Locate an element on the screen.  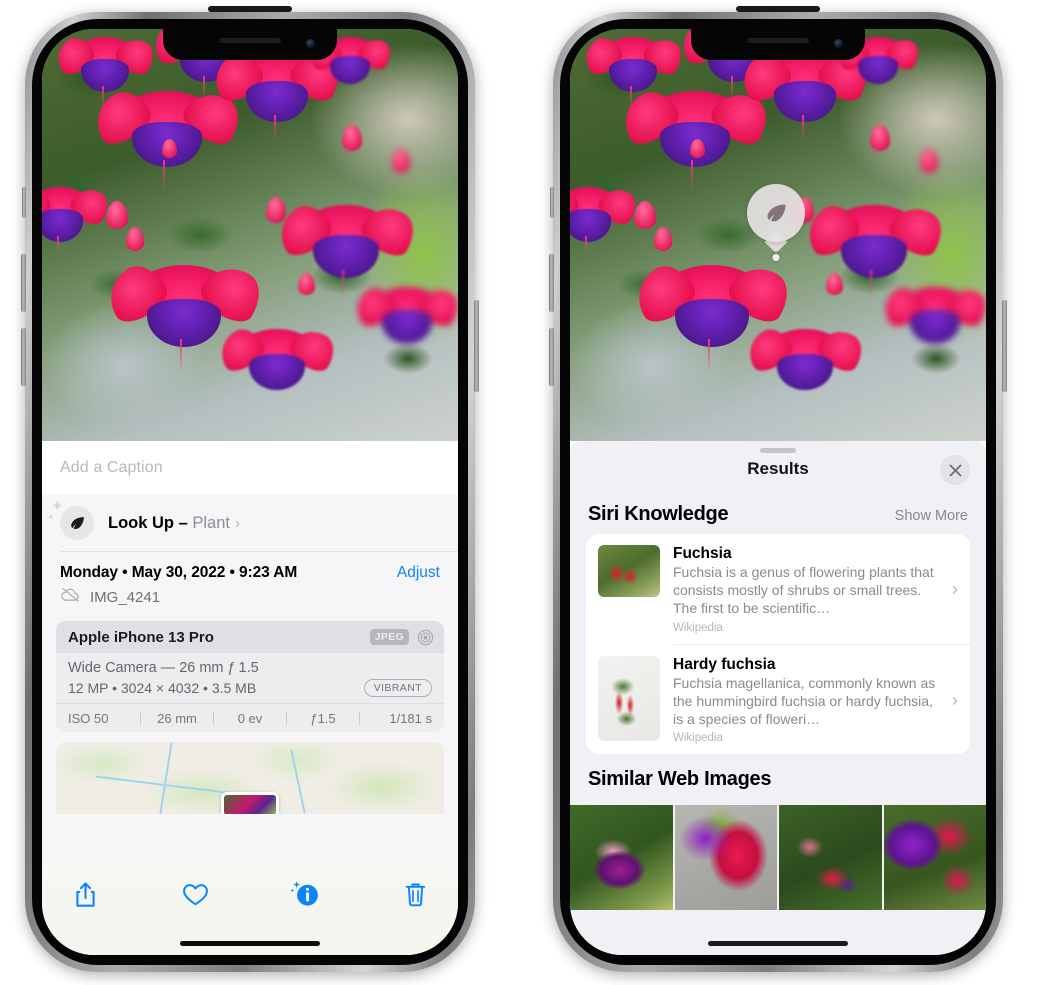
section-title: Similar Web Images is located at coordinates (680, 779).